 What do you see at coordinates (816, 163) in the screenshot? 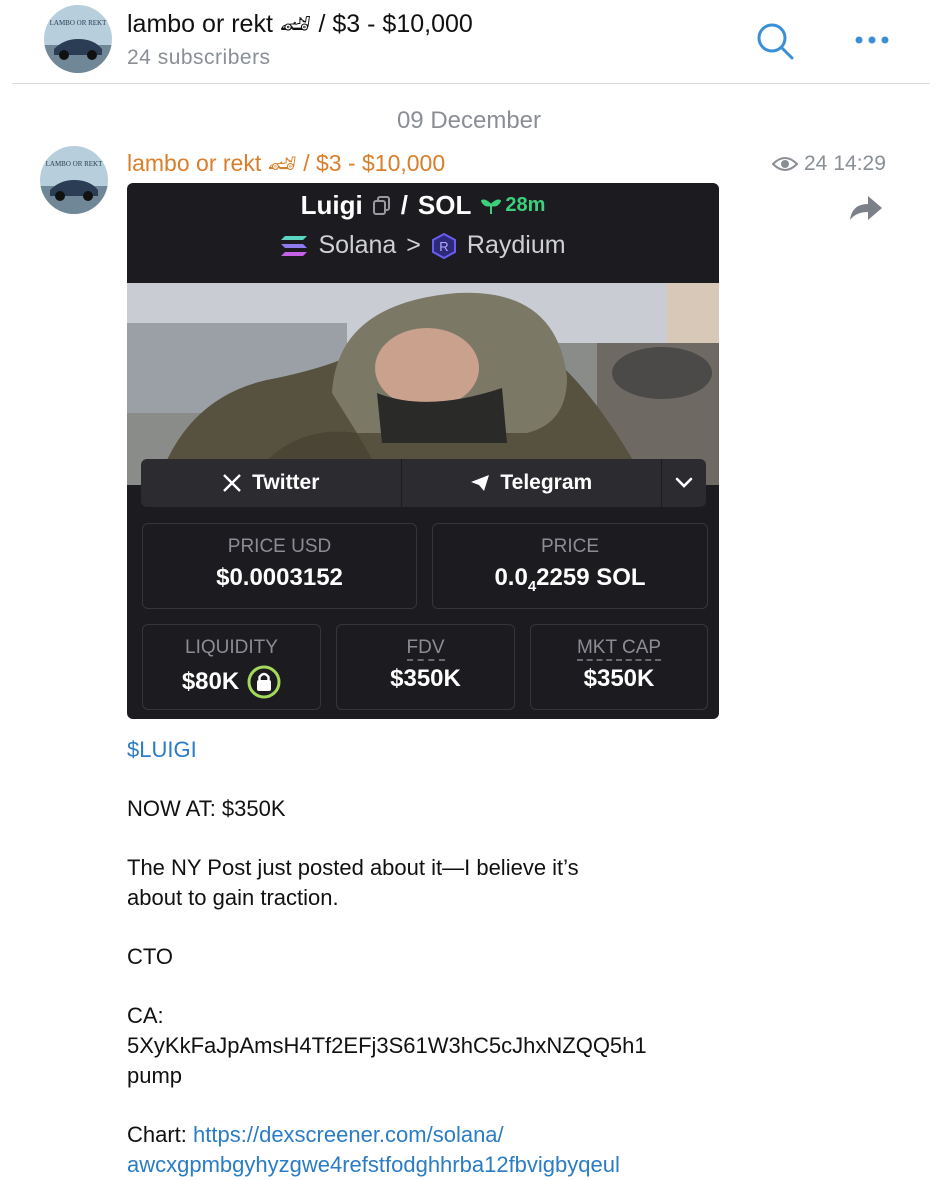
I see `view-count: 24` at bounding box center [816, 163].